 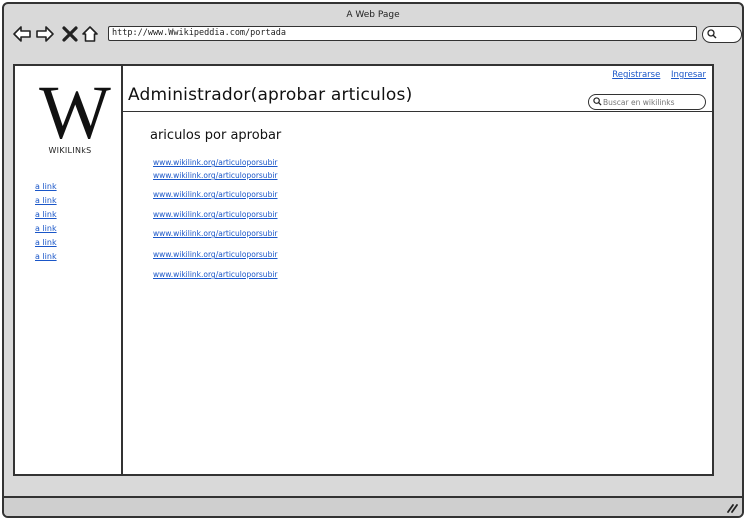 I want to click on sidebar-divider, so click(x=122, y=270).